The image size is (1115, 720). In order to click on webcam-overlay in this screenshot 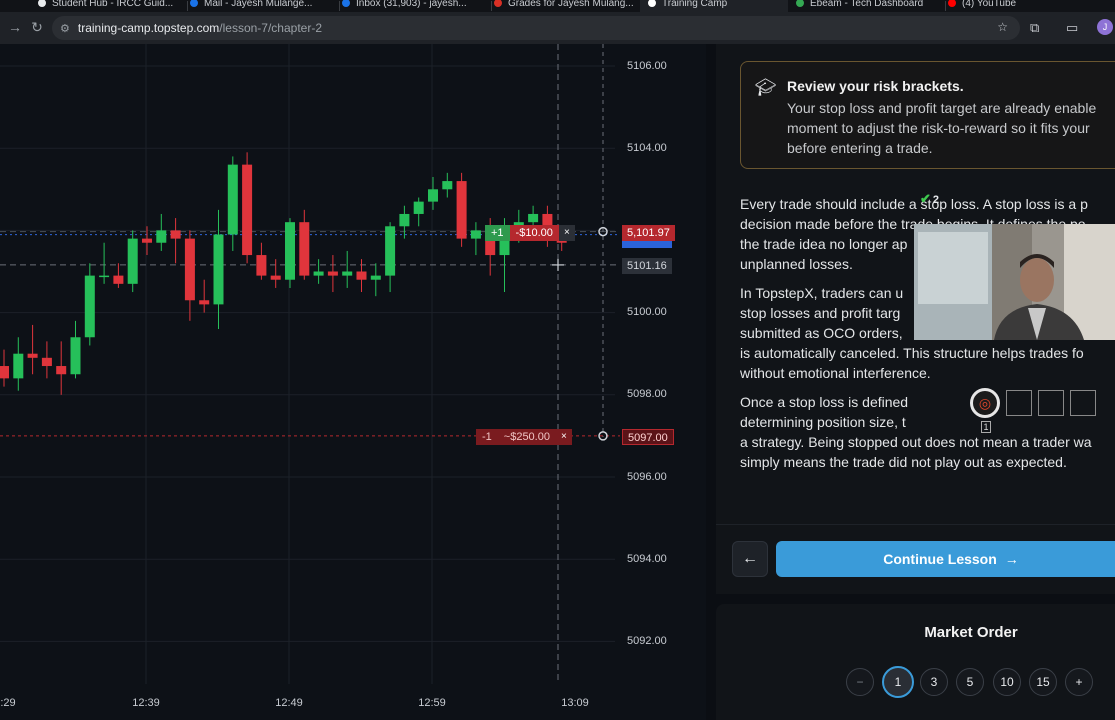, I will do `click(1014, 282)`.